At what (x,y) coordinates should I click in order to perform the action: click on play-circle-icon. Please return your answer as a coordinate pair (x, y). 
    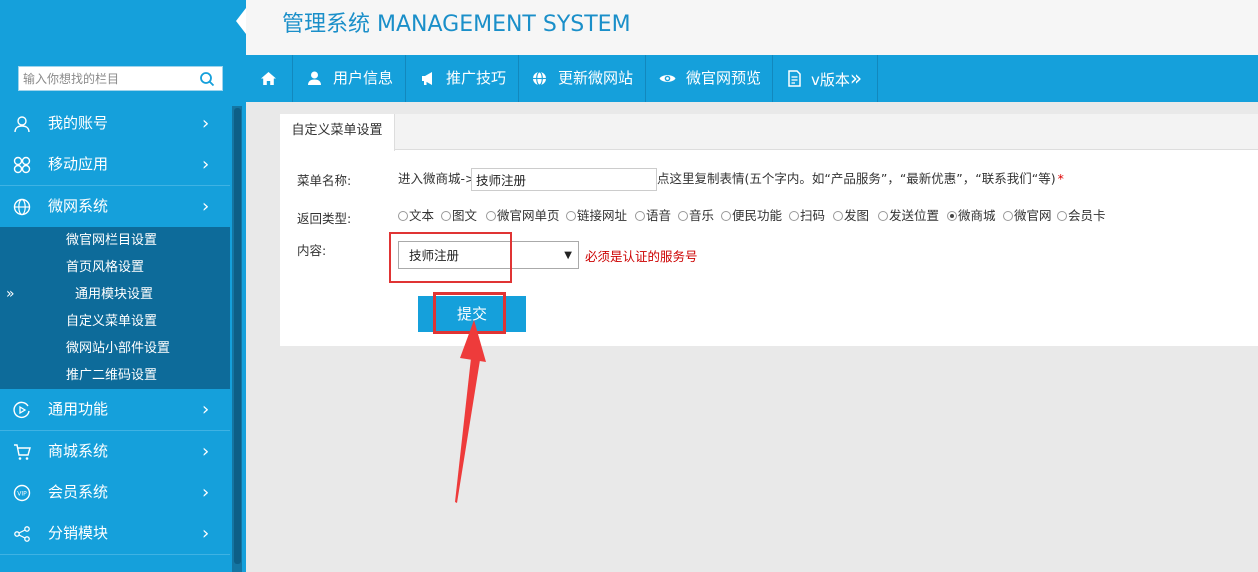
    Looking at the image, I should click on (21, 410).